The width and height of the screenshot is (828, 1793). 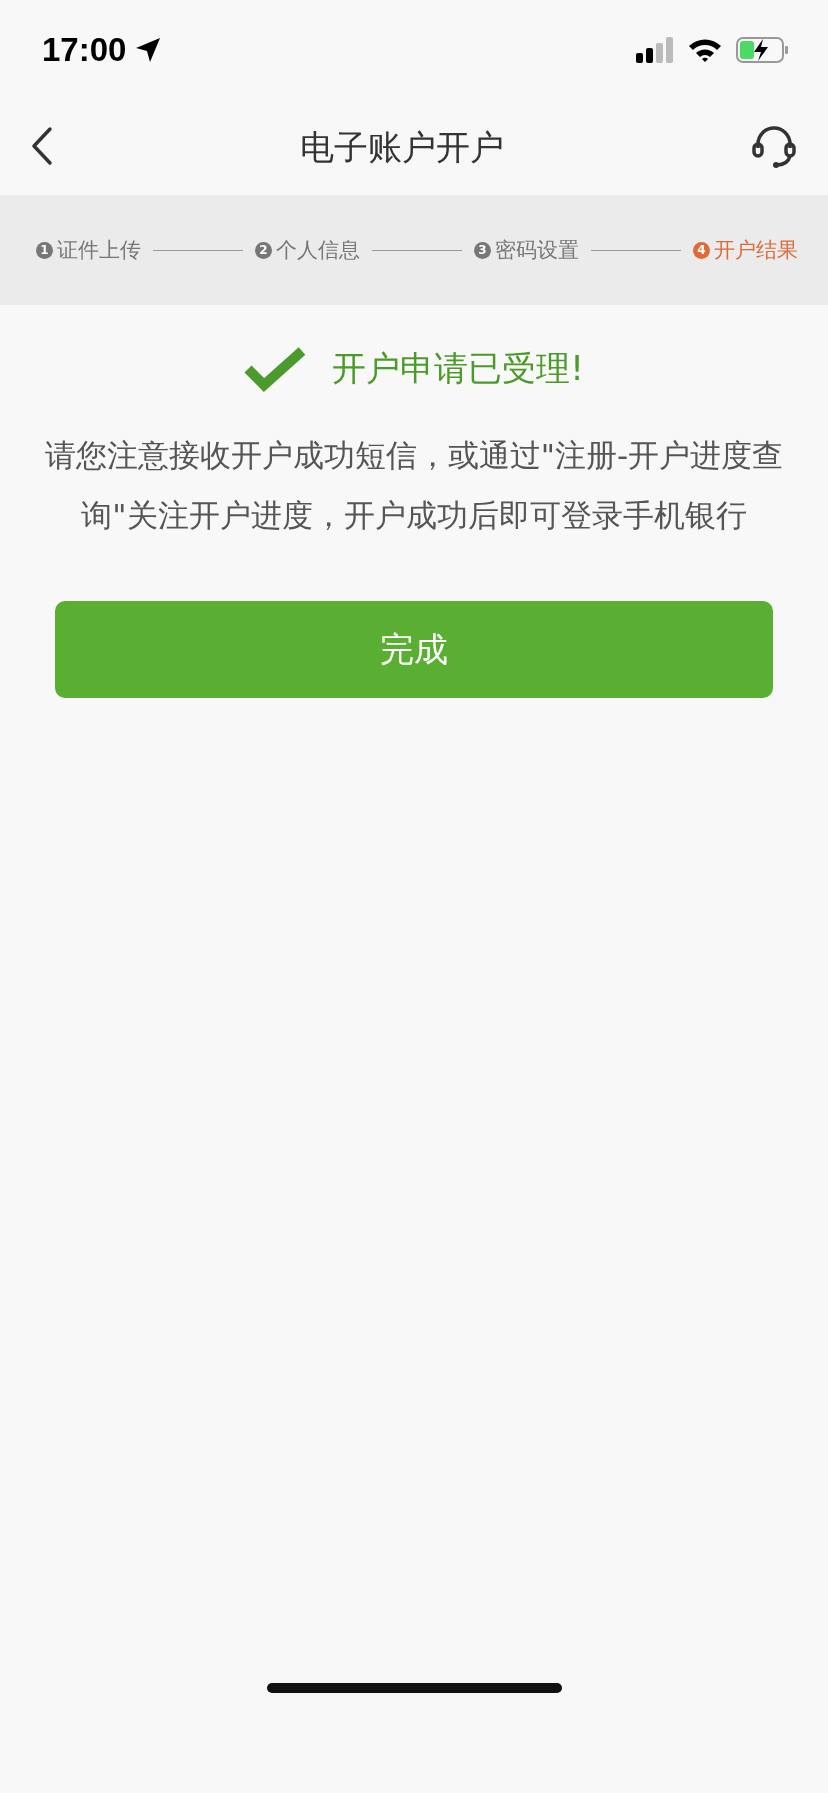 What do you see at coordinates (414, 485) in the screenshot?
I see `result-message: 请您注意接收开户成功短信，或通过"注册-开户进度查询"关注开户进度，开户成功后即可登录手机银行` at bounding box center [414, 485].